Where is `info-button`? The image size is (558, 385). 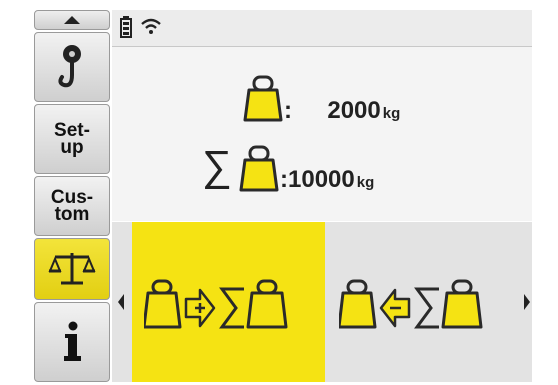 info-button is located at coordinates (72, 342).